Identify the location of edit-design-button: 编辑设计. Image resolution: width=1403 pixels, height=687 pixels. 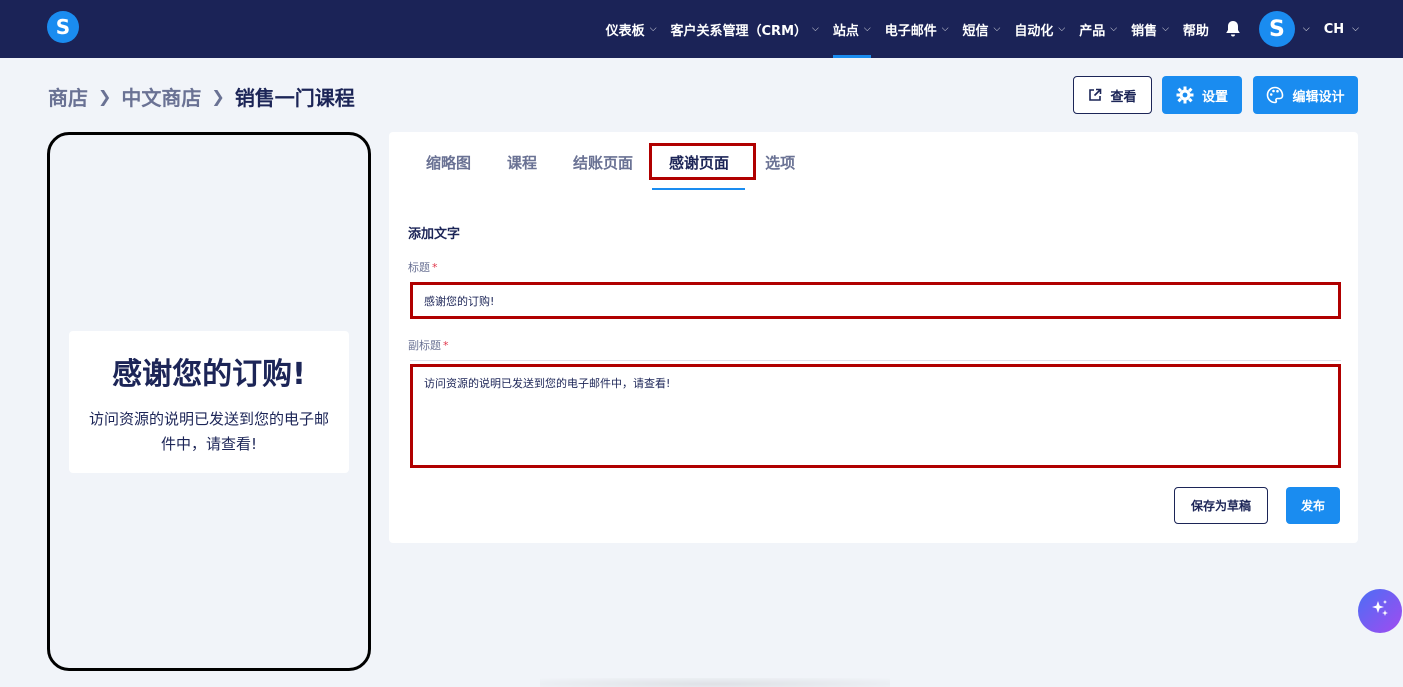
(1305, 95).